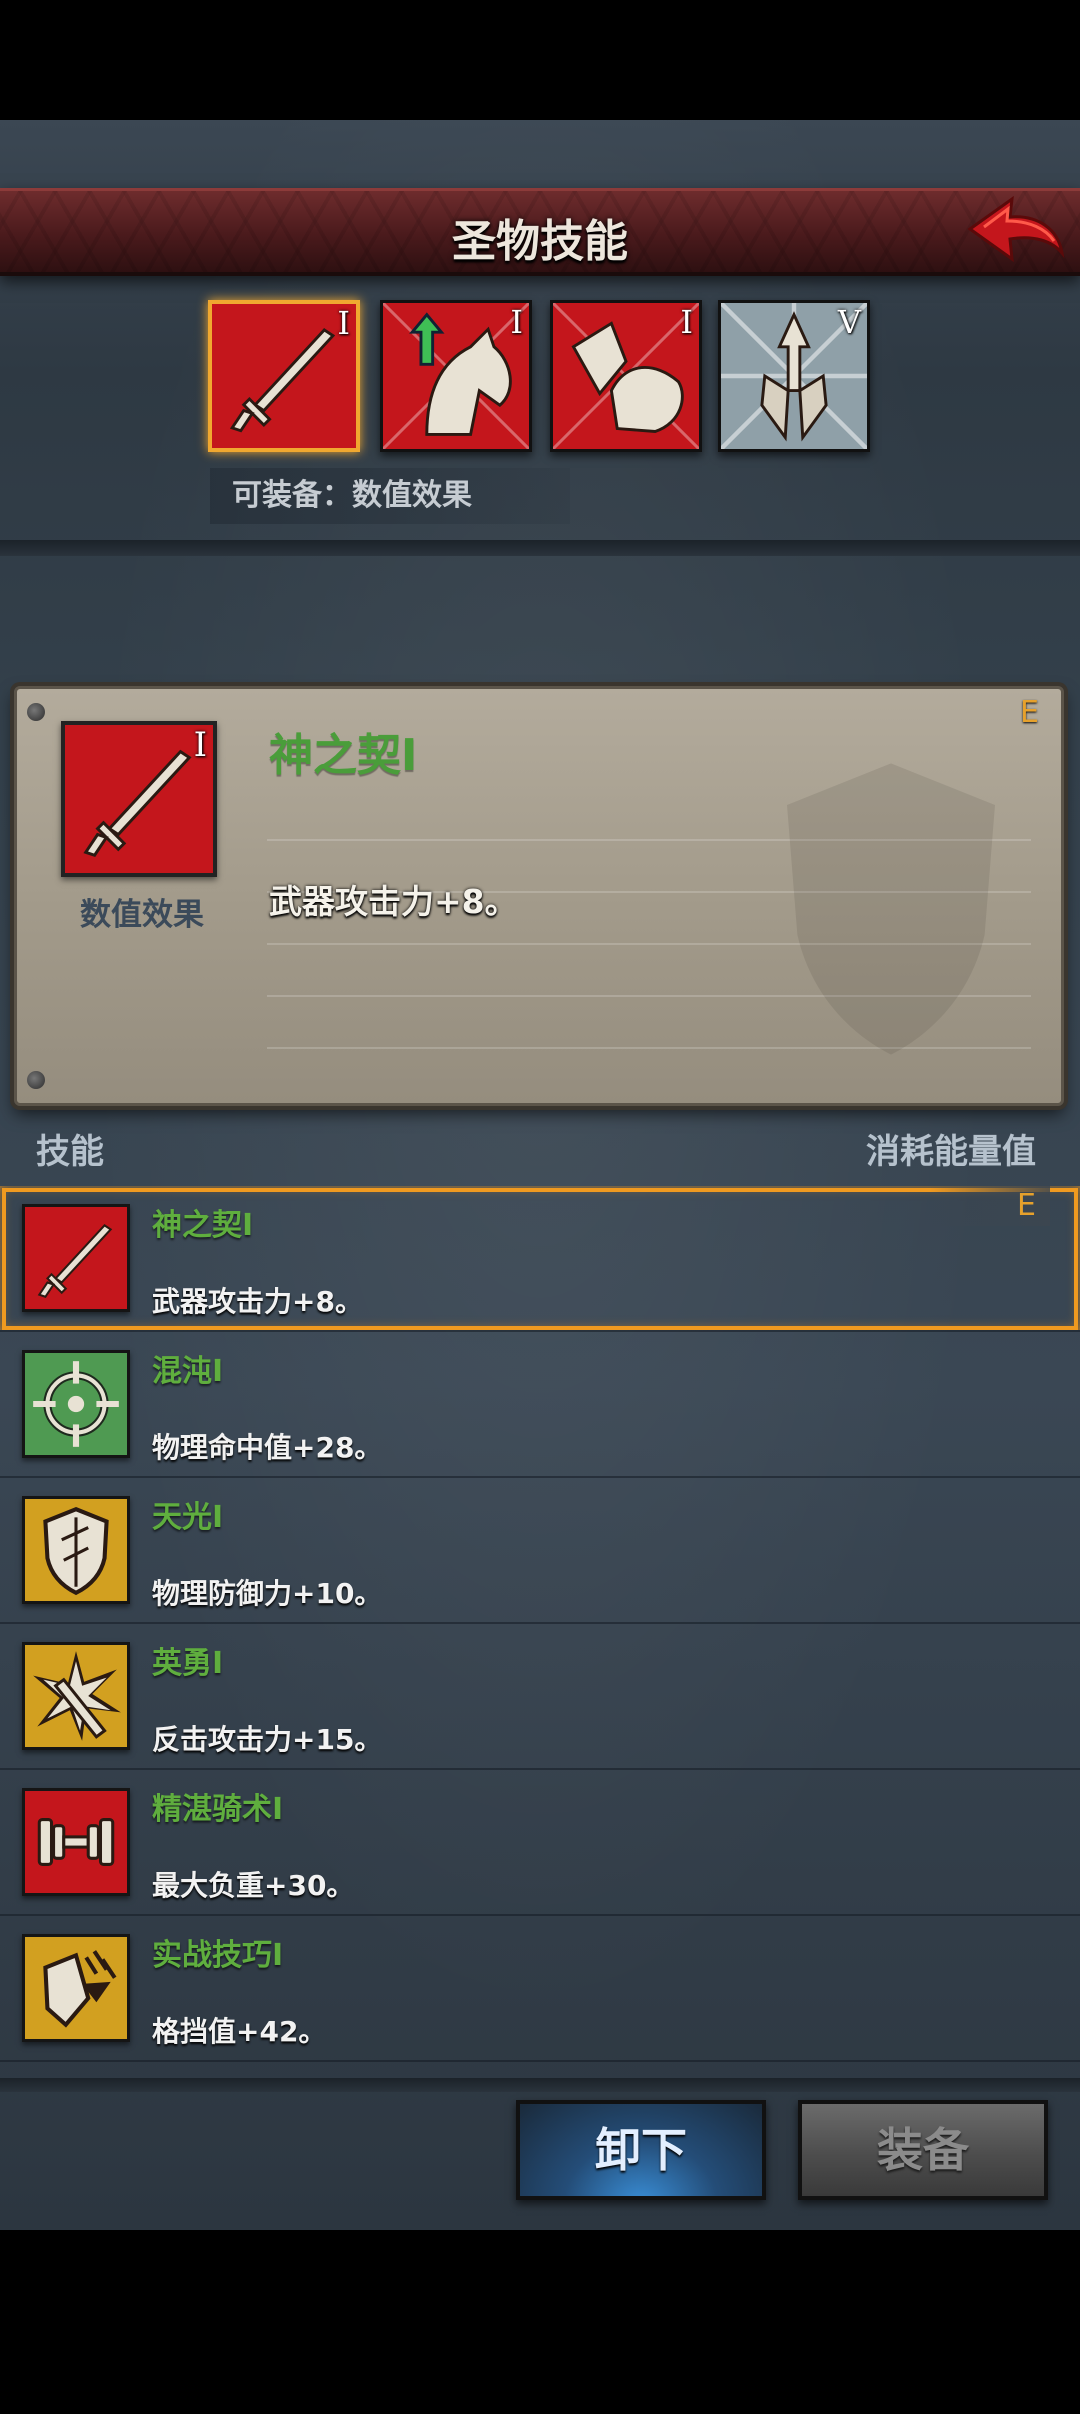 This screenshot has height=2414, width=1080. I want to click on relic-row: I I I V, so click(540, 376).